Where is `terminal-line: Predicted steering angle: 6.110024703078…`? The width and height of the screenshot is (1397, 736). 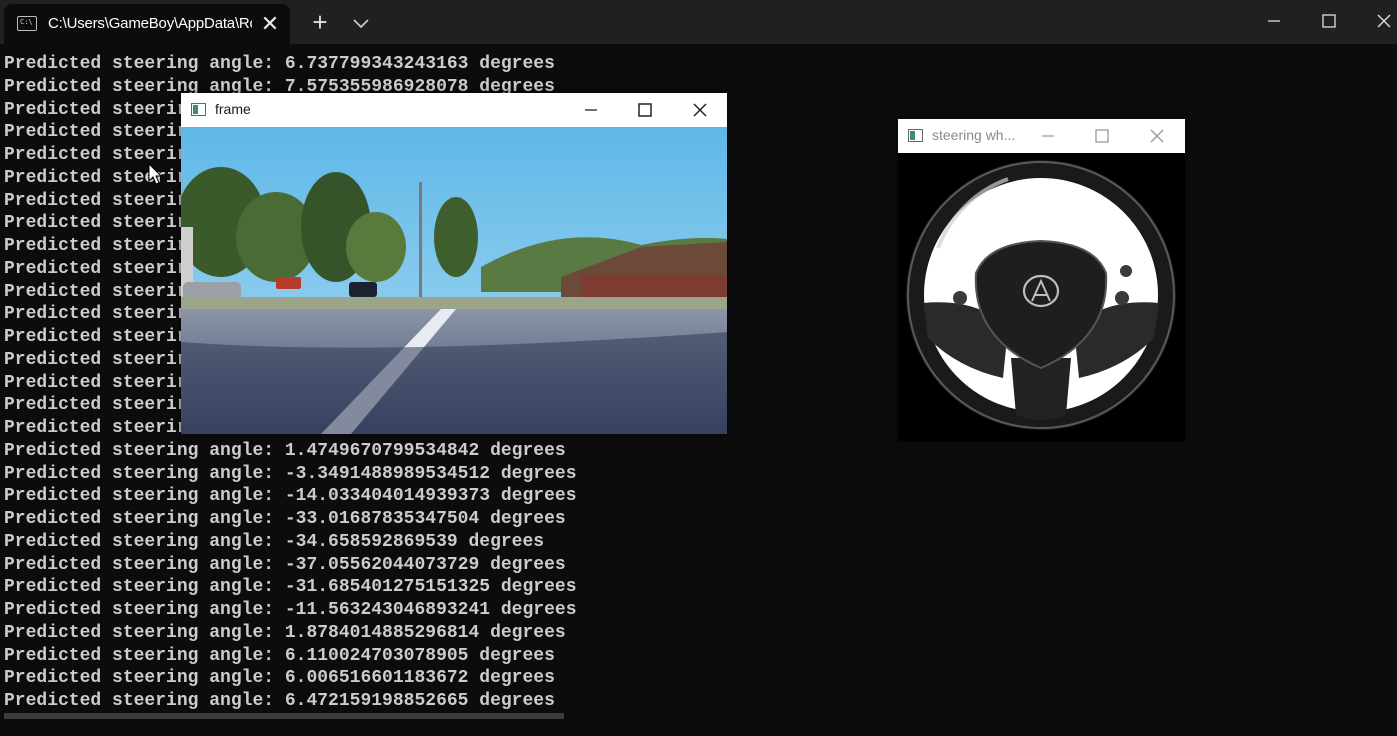 terminal-line: Predicted steering angle: 6.110024703078… is located at coordinates (279, 655).